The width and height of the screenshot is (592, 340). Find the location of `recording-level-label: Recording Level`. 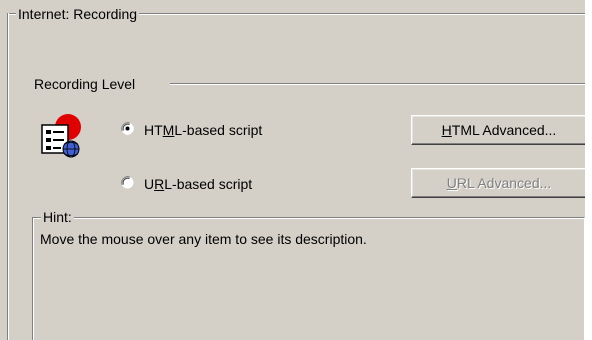

recording-level-label: Recording Level is located at coordinates (88, 84).